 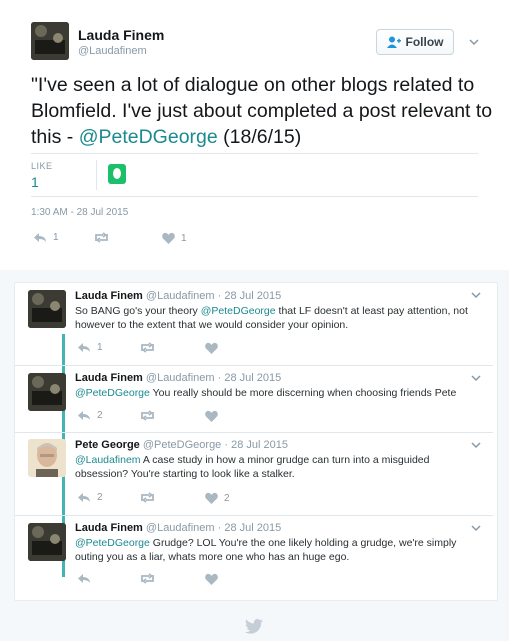 I want to click on reply-header: Pete George @PeteDGeorge · 28 Jul 2015, so click(x=181, y=445).